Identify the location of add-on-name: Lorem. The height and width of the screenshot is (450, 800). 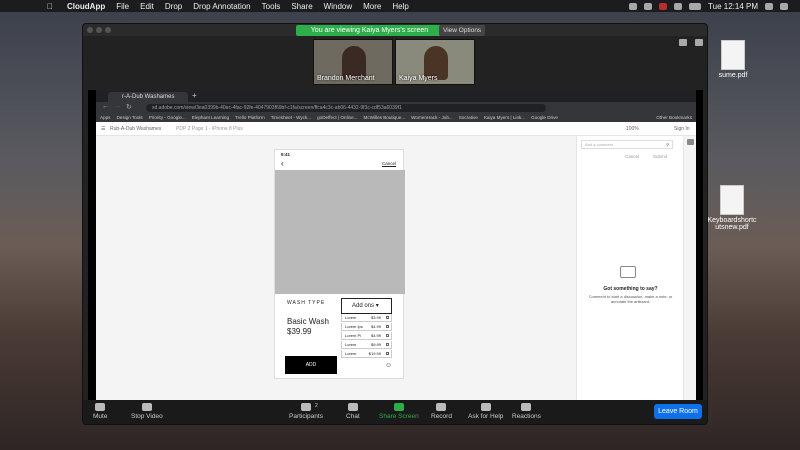
(351, 317).